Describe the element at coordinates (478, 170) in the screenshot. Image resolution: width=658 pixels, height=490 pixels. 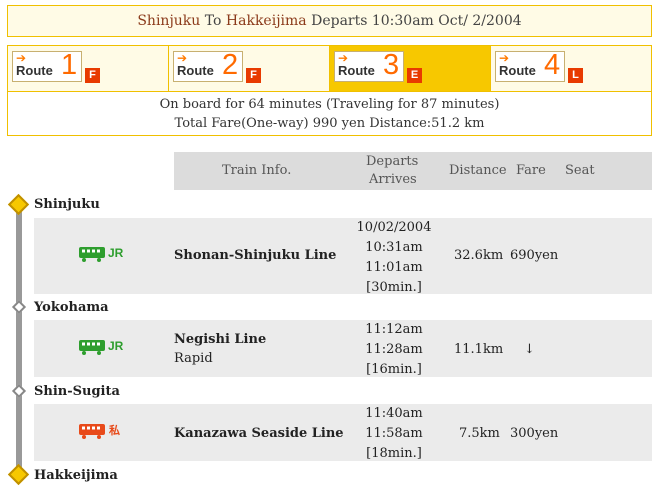
I see `col-distance: Distance` at that location.